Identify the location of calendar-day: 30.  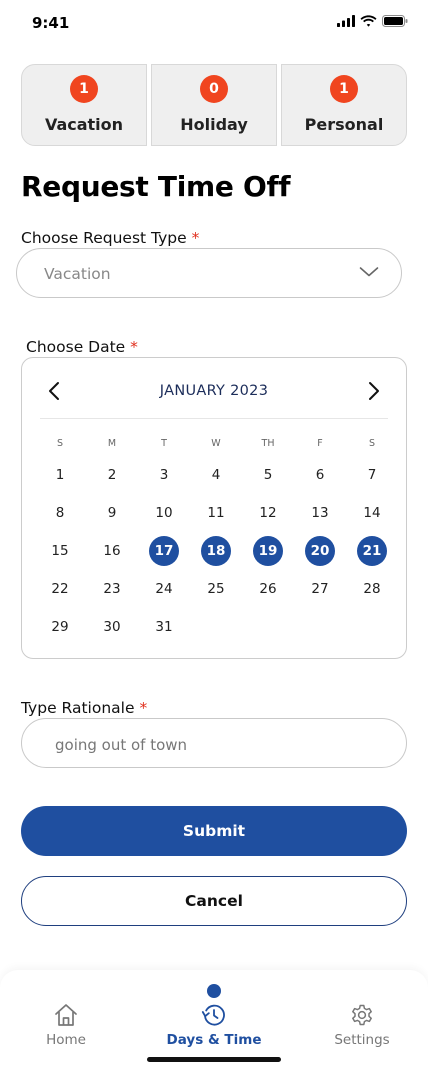
(112, 627).